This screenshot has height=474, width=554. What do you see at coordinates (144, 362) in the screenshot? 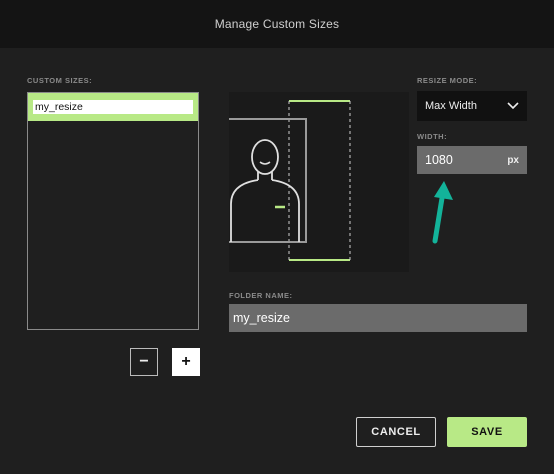
I see `remove-size-button: −` at bounding box center [144, 362].